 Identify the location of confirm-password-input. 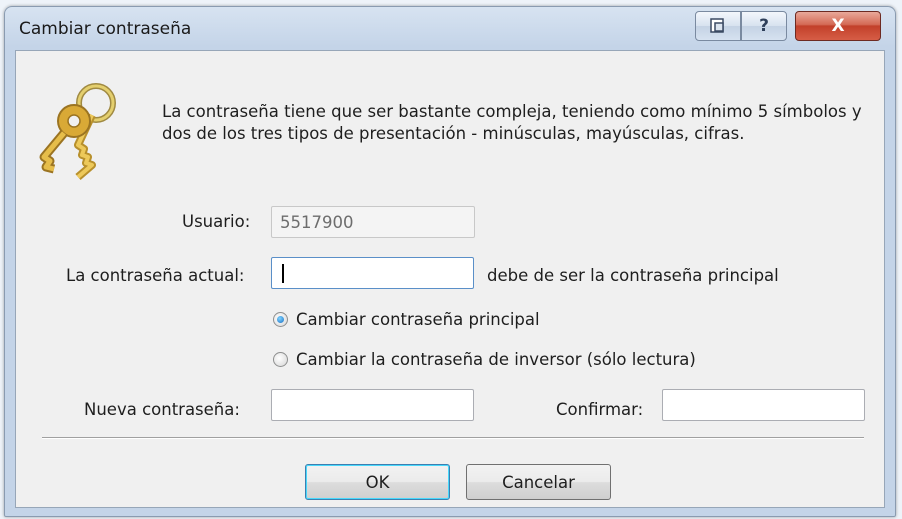
(763, 405).